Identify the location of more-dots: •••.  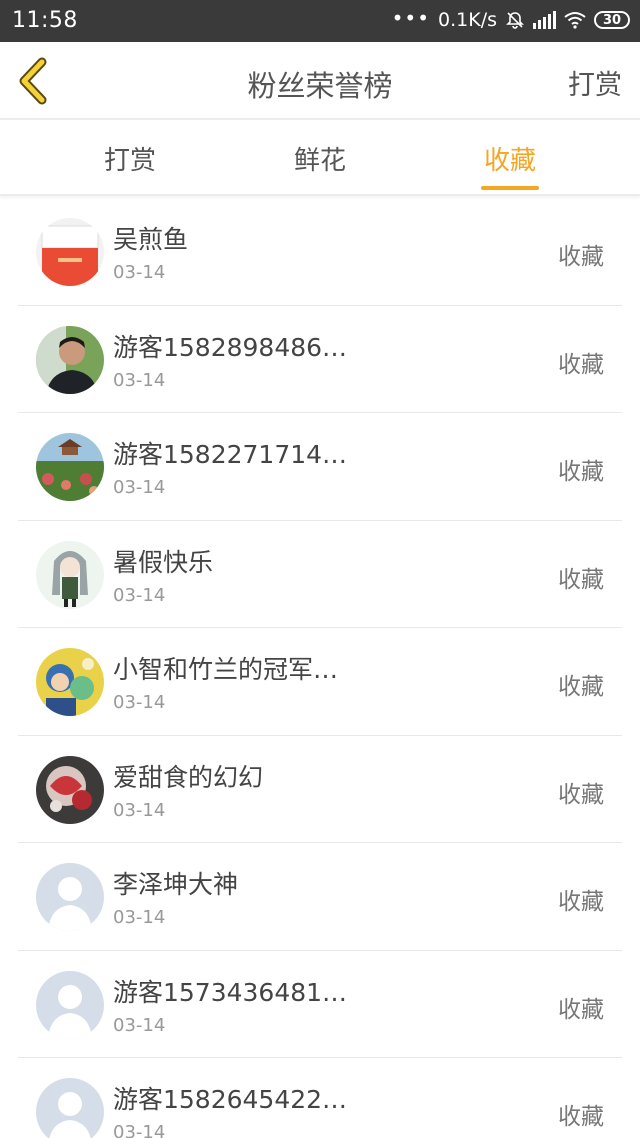
(411, 18).